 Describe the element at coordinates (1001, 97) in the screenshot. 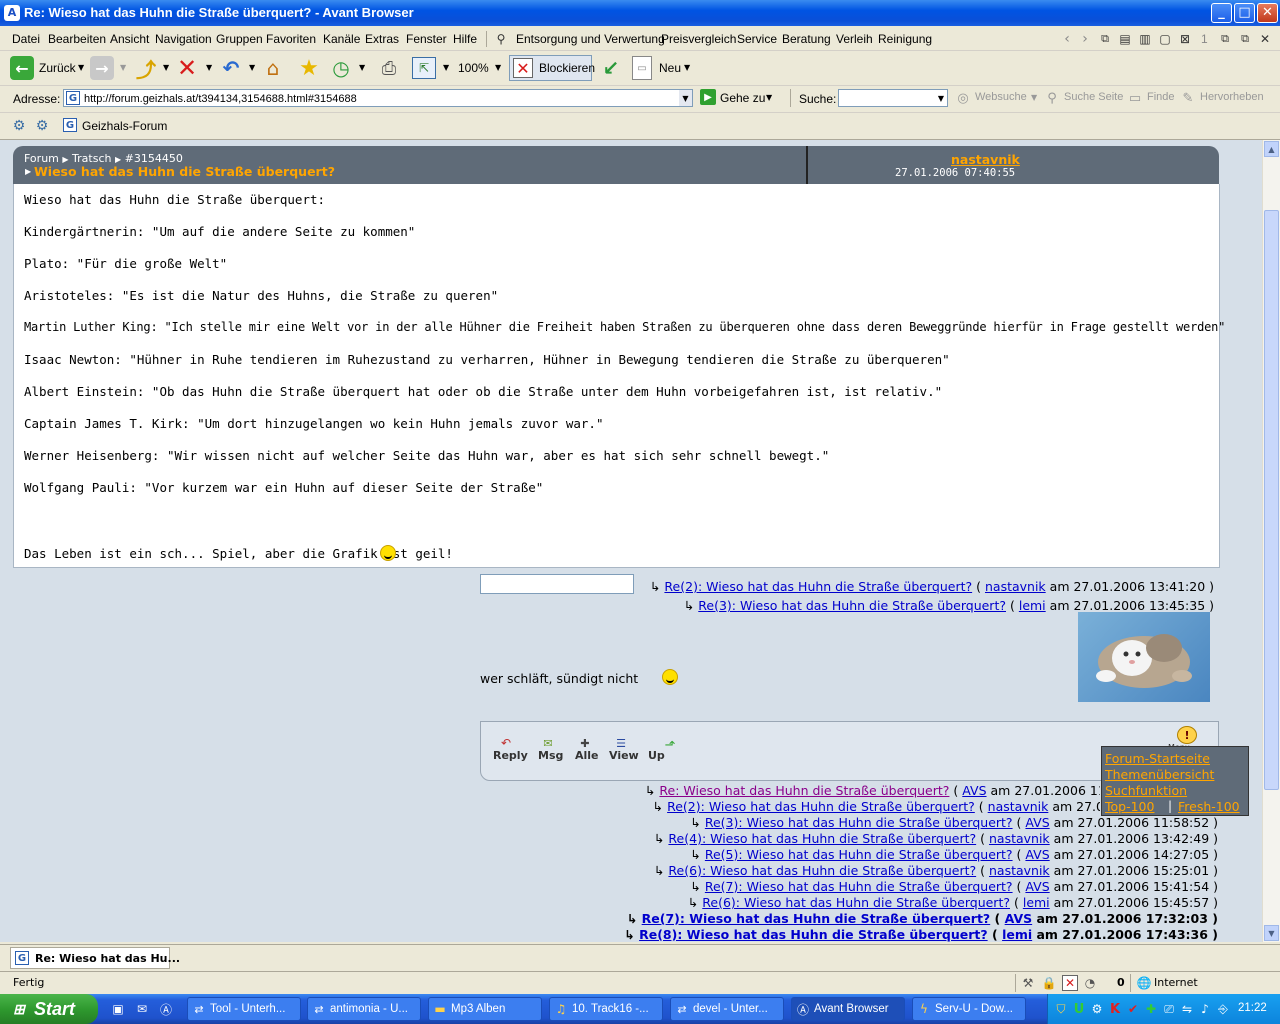

I see `websearch-button: Websuche` at that location.